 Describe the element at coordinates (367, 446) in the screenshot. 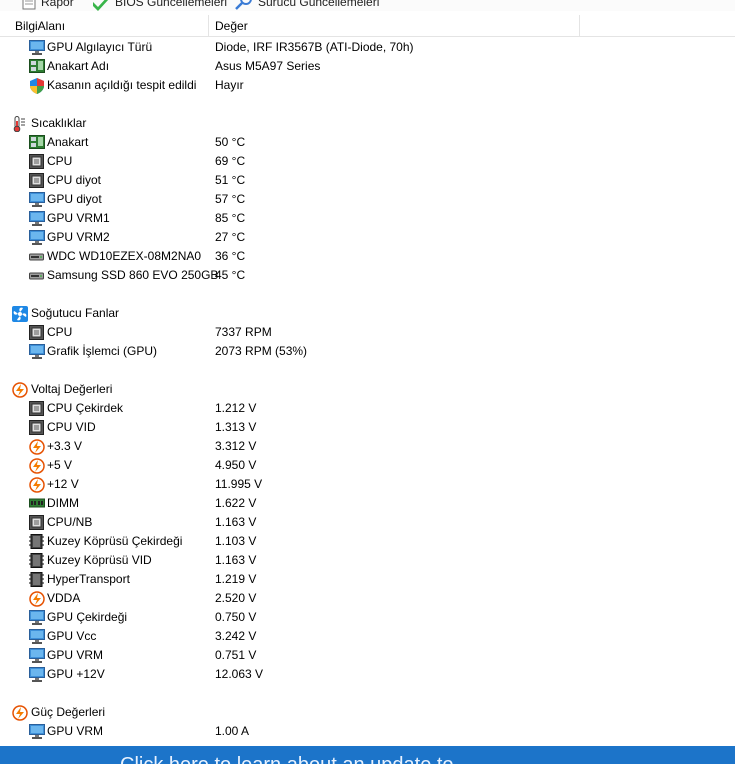

I see `list-item: +3.3 V 3.312 V` at that location.